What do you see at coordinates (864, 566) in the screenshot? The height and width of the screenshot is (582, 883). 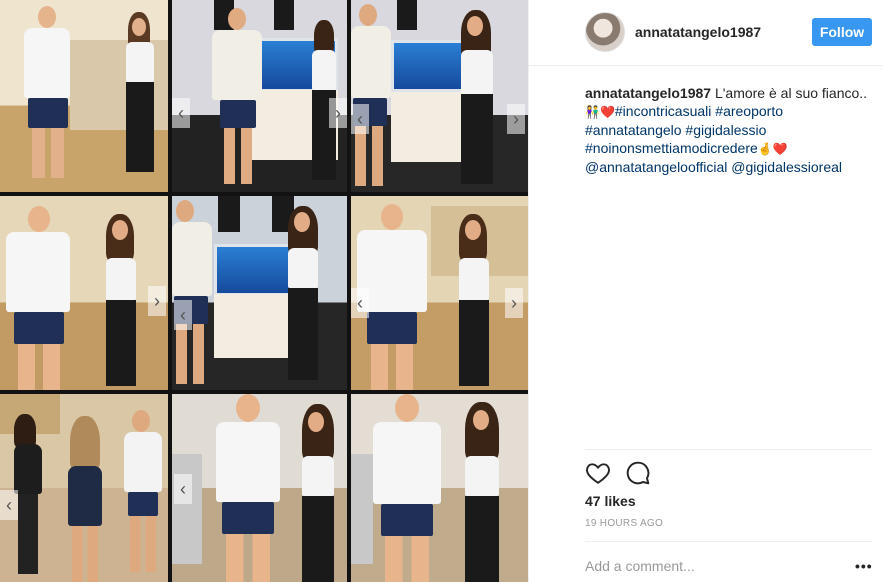 I see `more-options-icon: •••` at bounding box center [864, 566].